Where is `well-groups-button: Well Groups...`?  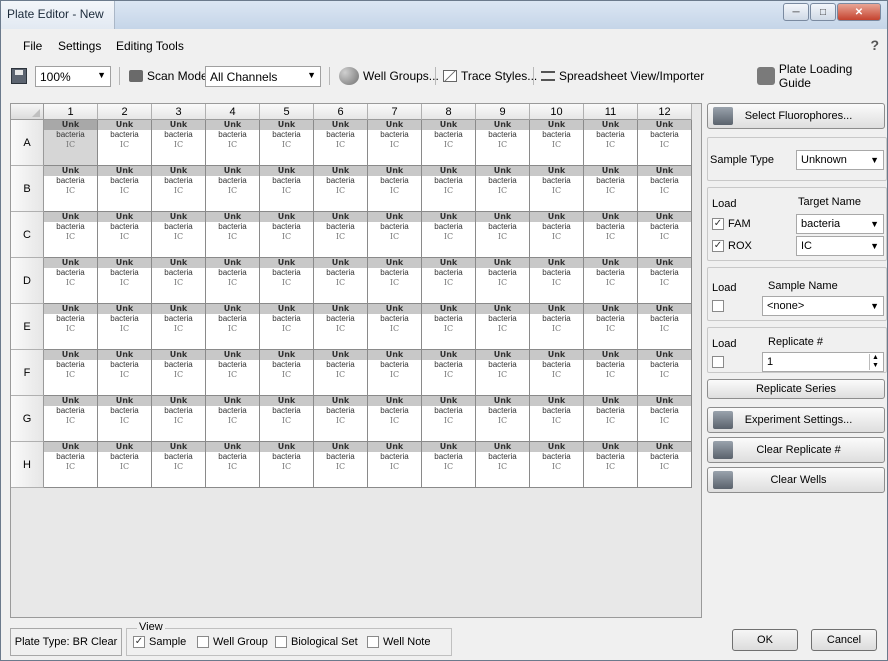 well-groups-button: Well Groups... is located at coordinates (389, 76).